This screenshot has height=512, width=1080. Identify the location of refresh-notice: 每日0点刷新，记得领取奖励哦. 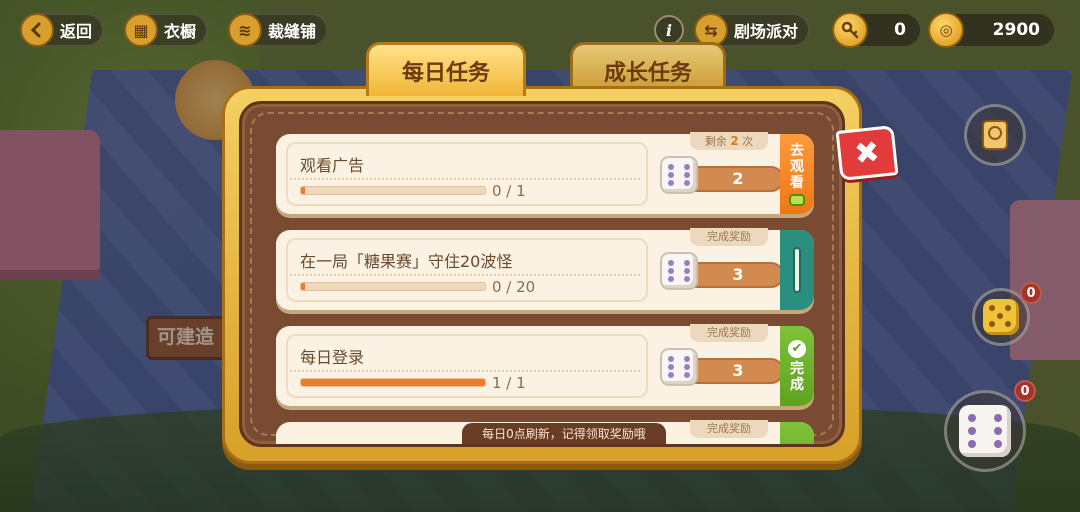
(564, 433).